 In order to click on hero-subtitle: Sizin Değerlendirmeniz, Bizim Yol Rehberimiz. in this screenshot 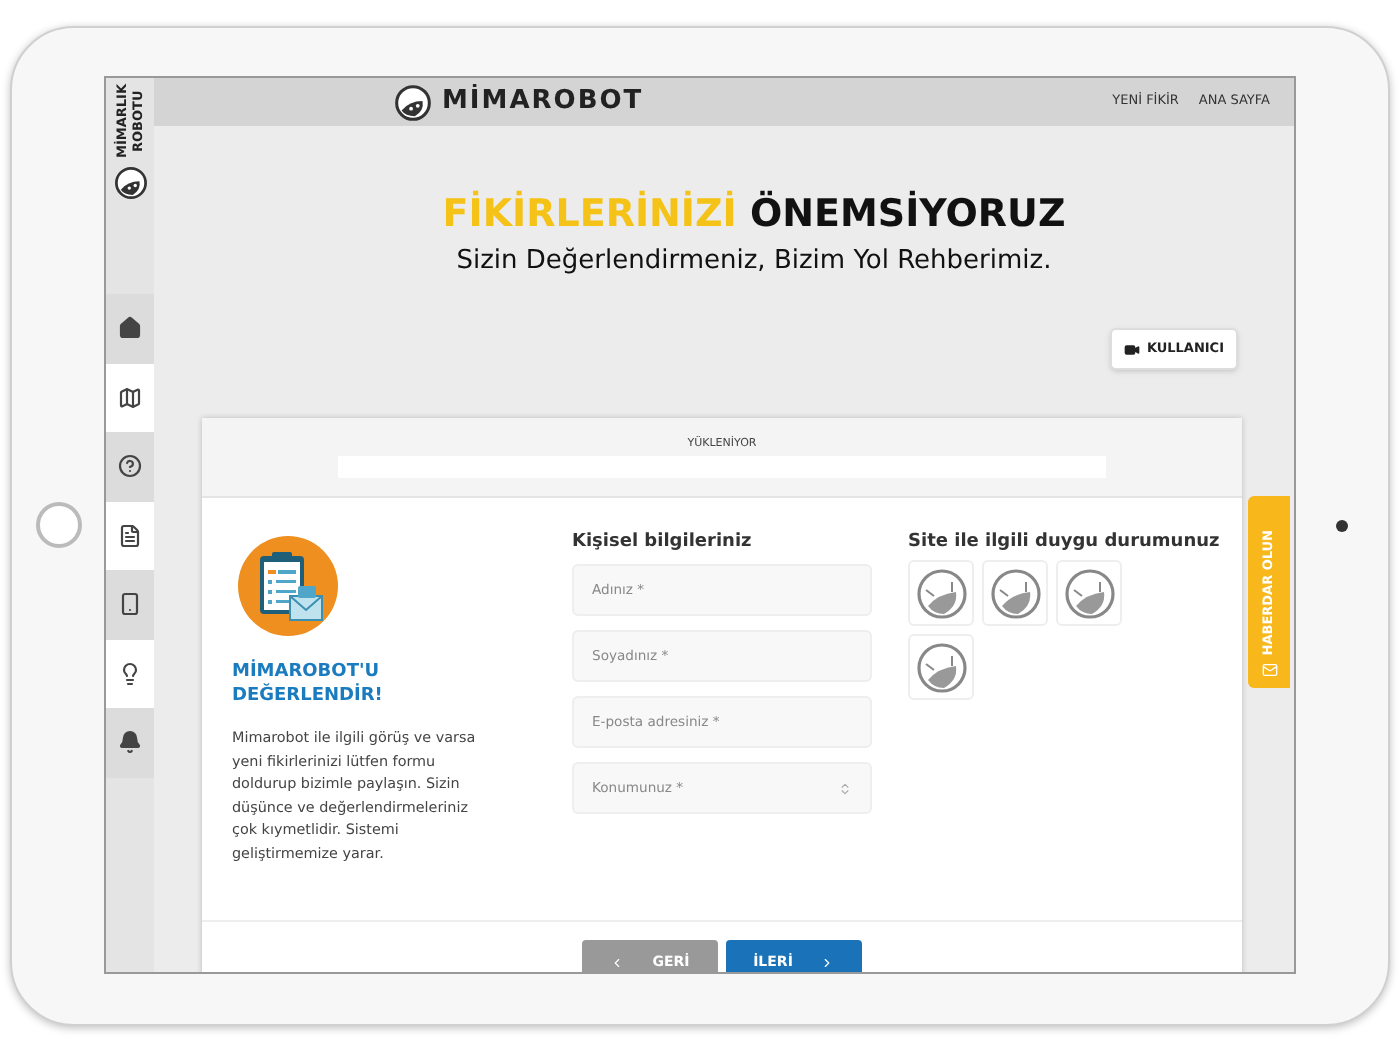, I will do `click(754, 262)`.